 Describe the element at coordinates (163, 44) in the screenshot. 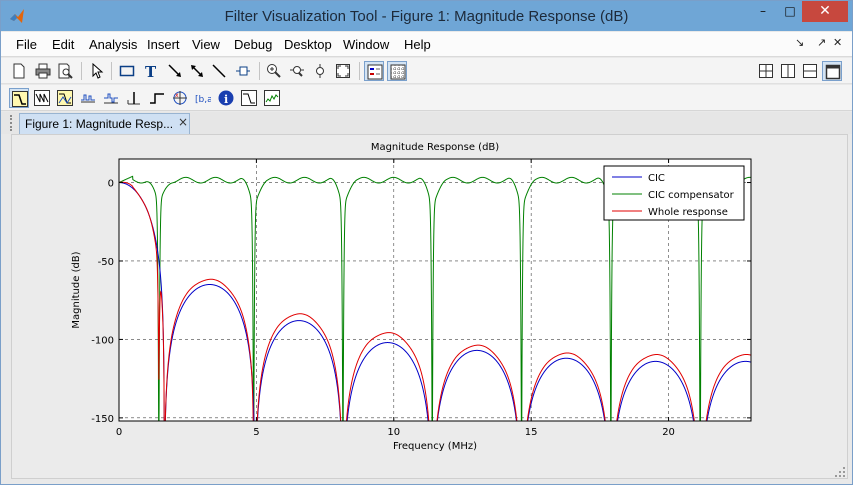

I see `menu-insert: Insert` at that location.